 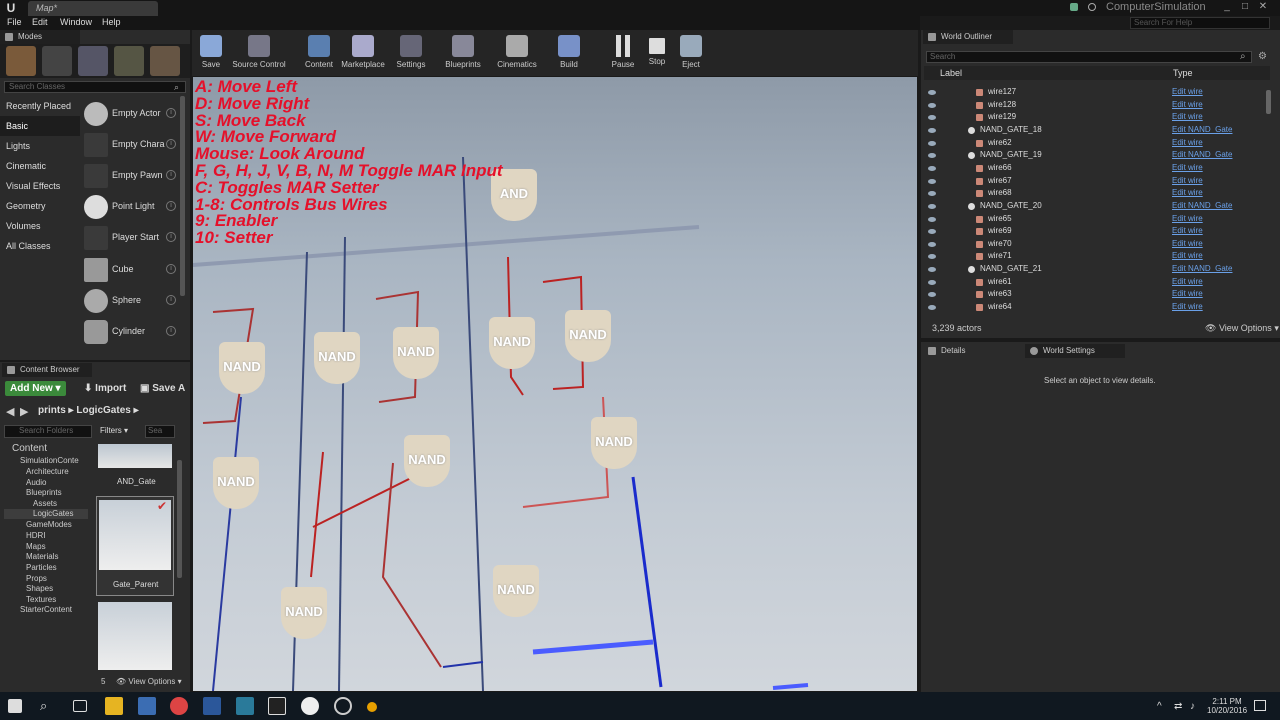 What do you see at coordinates (1092, 7) in the screenshot?
I see `source-control-icon` at bounding box center [1092, 7].